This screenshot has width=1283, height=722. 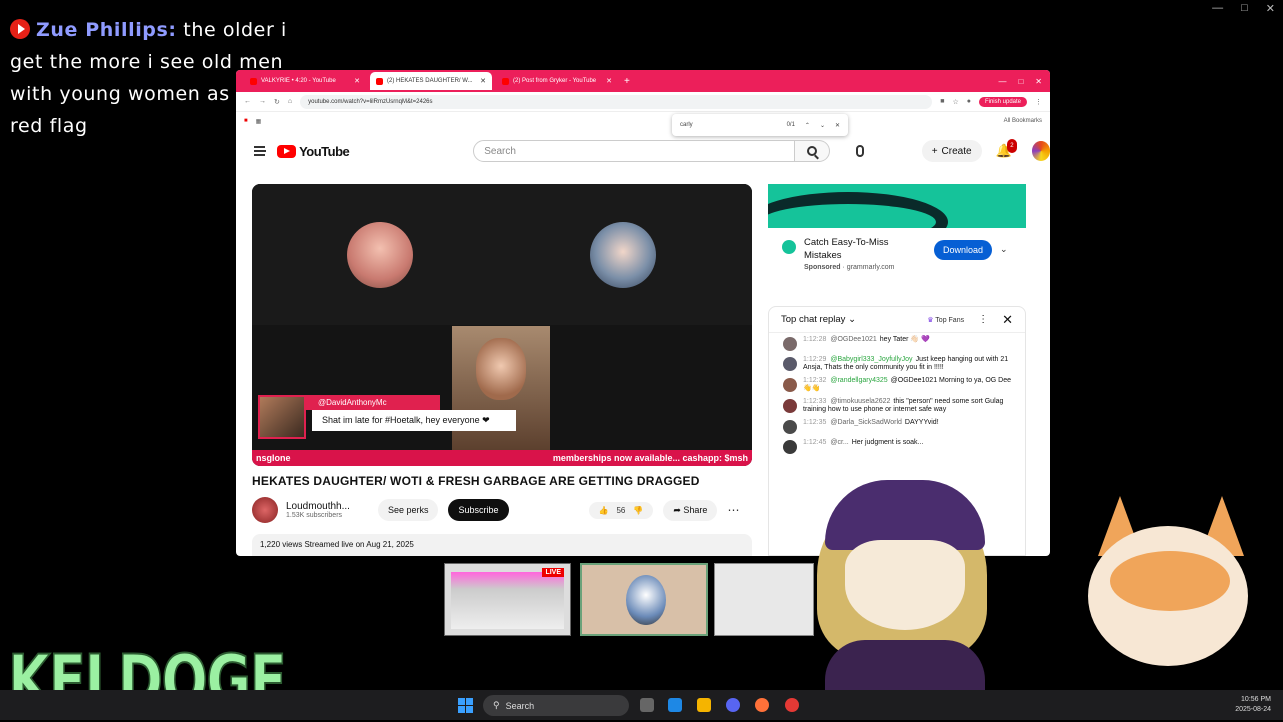 I want to click on top-fans-button: ♛ Top Fans, so click(x=945, y=320).